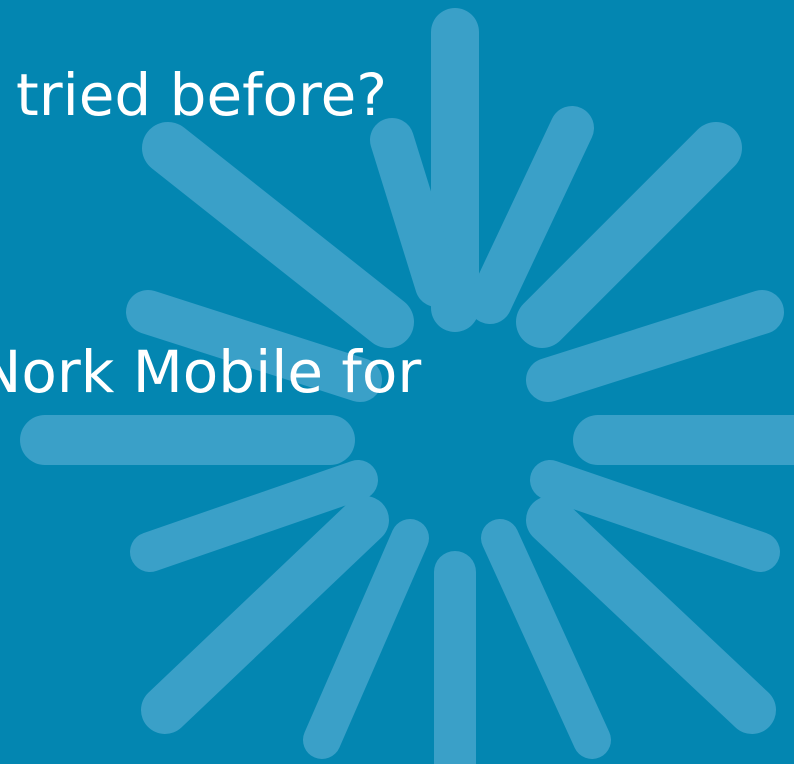 Image resolution: width=794 pixels, height=764 pixels. I want to click on headline-line-1: tried before?, so click(202, 95).